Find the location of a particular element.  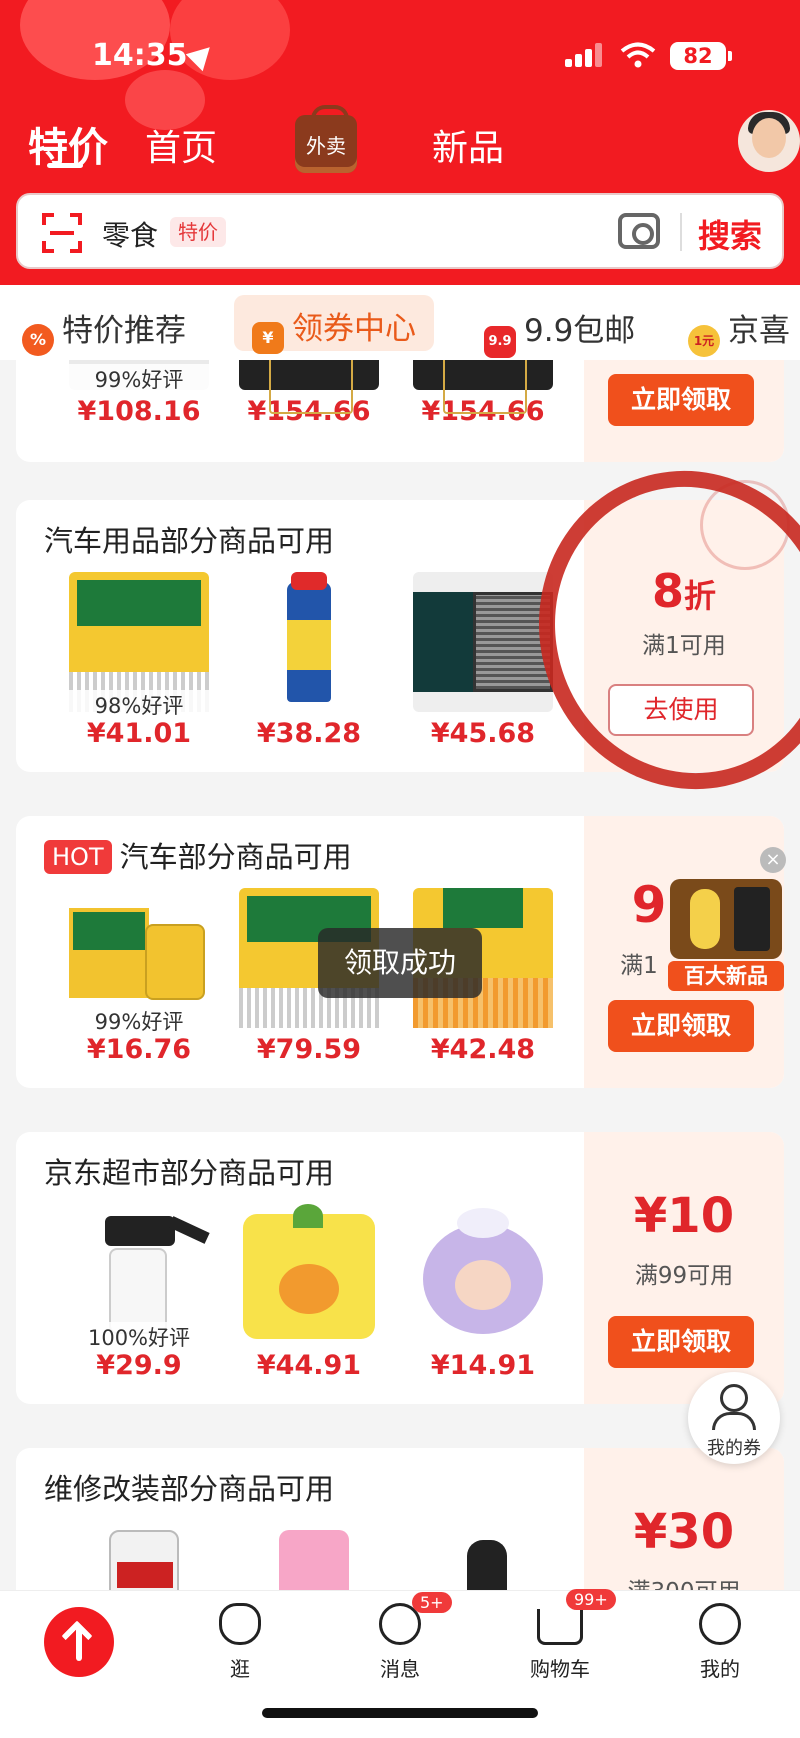

product-item: 99%好评 ¥16.76 is located at coordinates (139, 976).